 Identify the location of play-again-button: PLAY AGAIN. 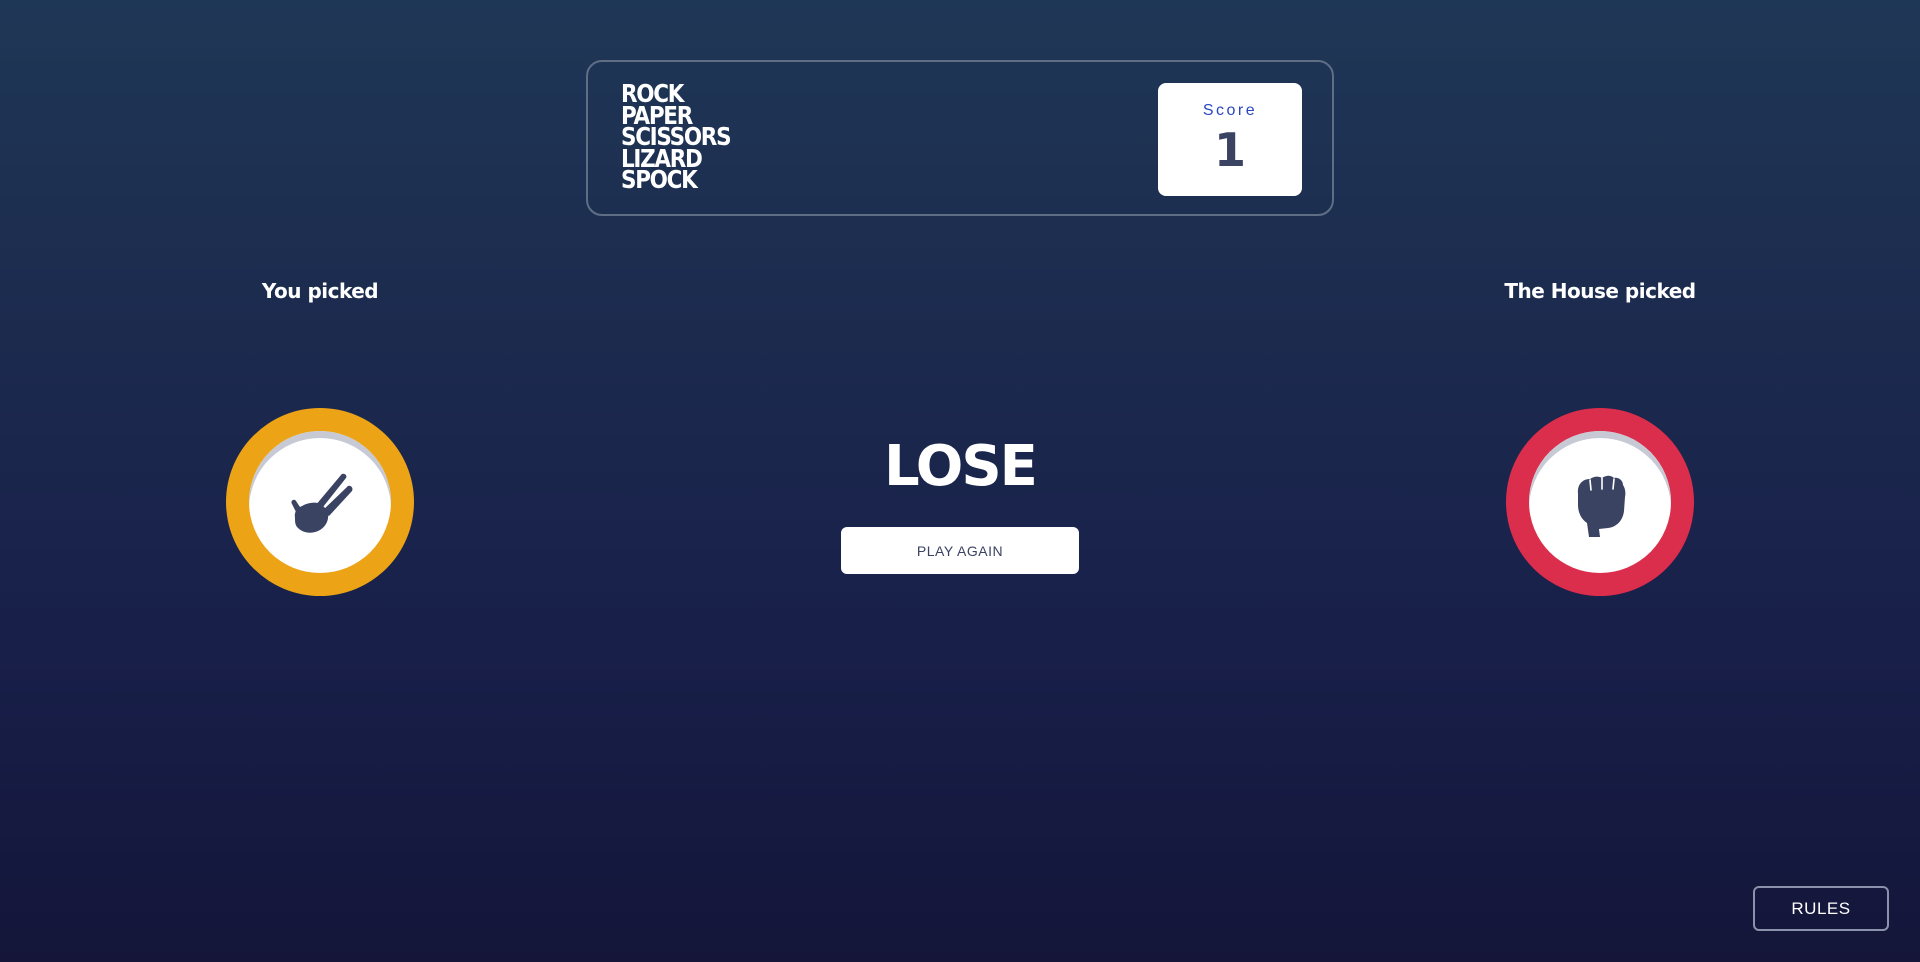
(960, 550).